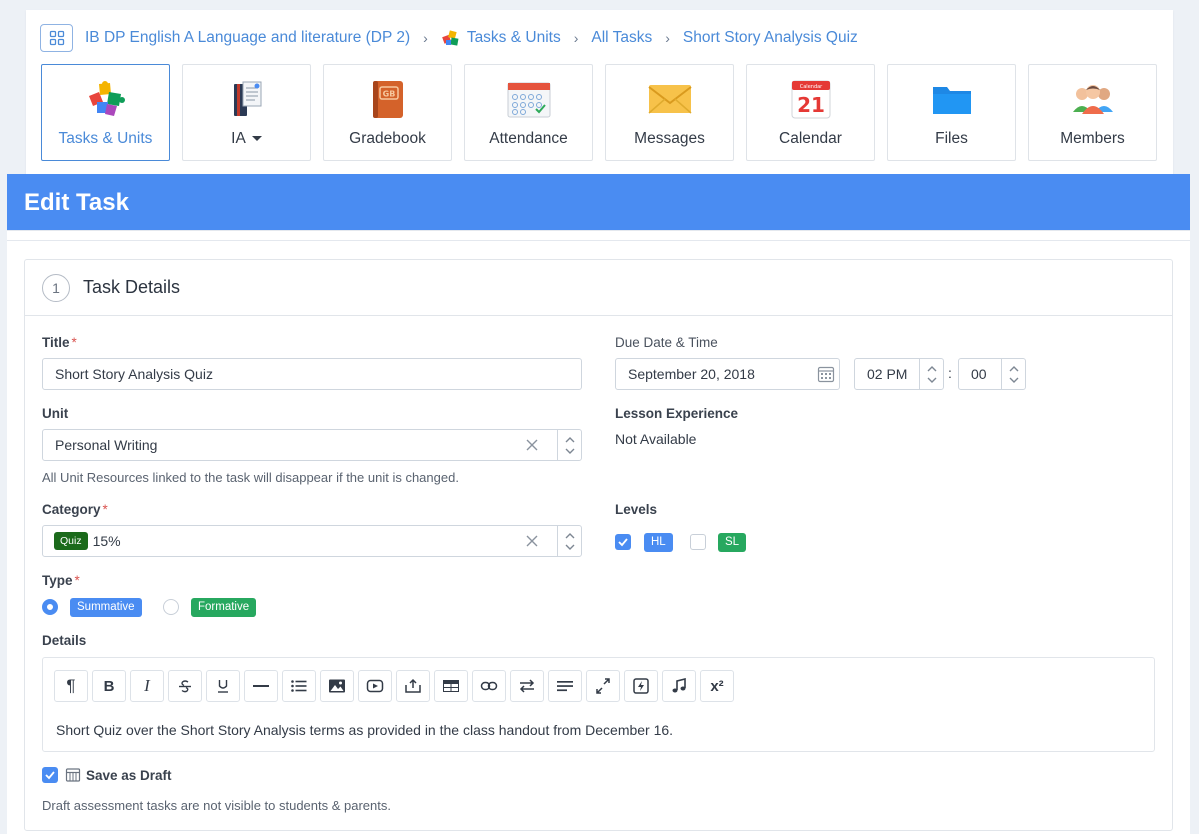 Image resolution: width=1199 pixels, height=834 pixels. I want to click on tile-ia: IA, so click(246, 112).